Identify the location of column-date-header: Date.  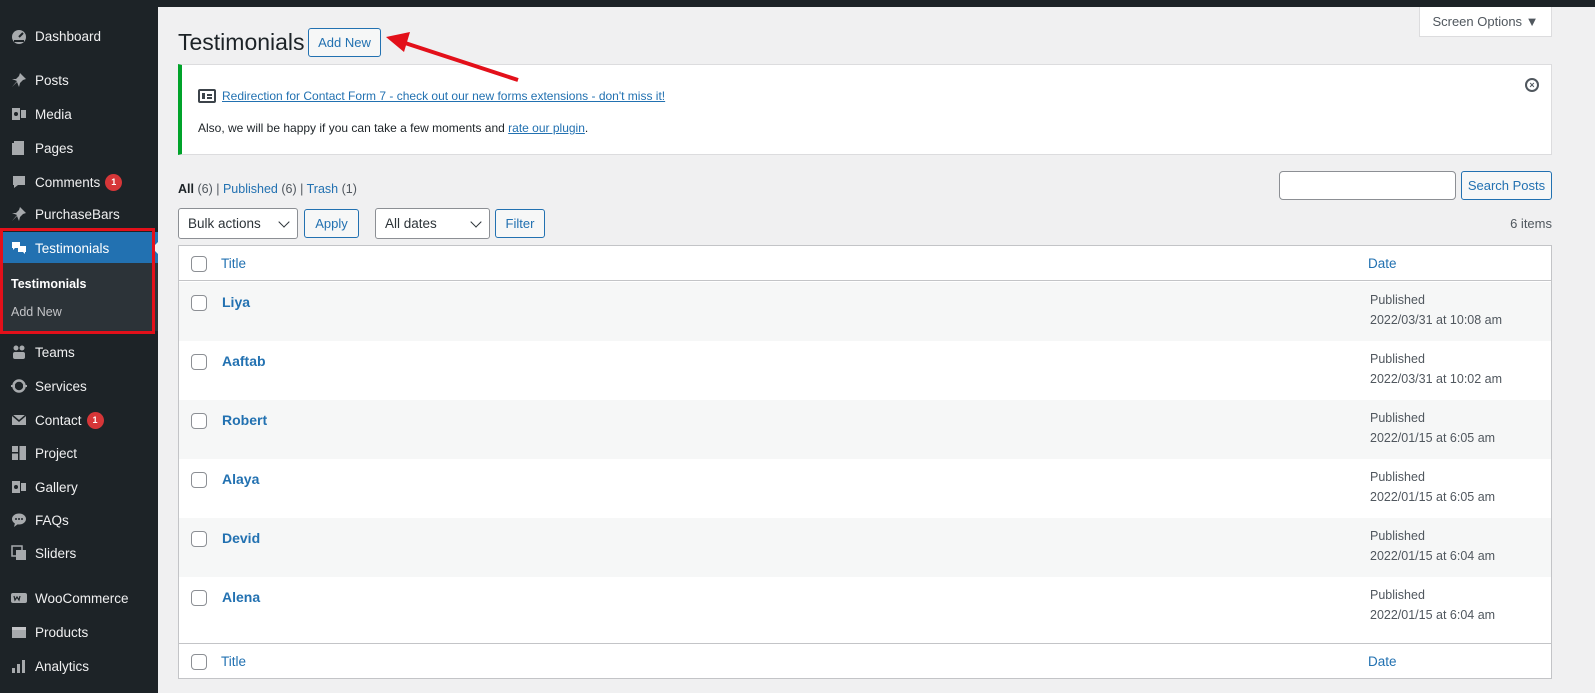
(1382, 263).